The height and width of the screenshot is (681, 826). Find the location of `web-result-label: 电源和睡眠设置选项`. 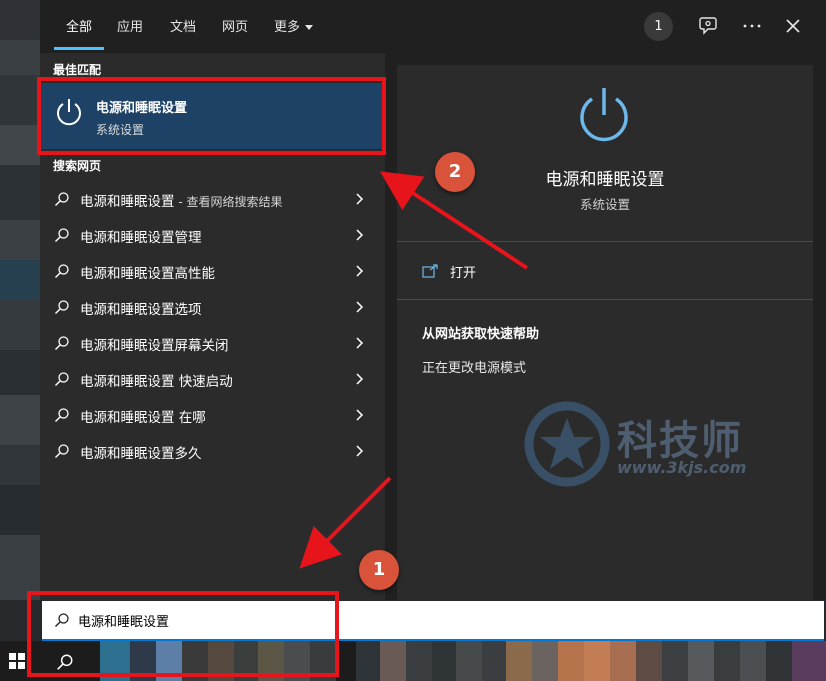

web-result-label: 电源和睡眠设置选项 is located at coordinates (141, 310).